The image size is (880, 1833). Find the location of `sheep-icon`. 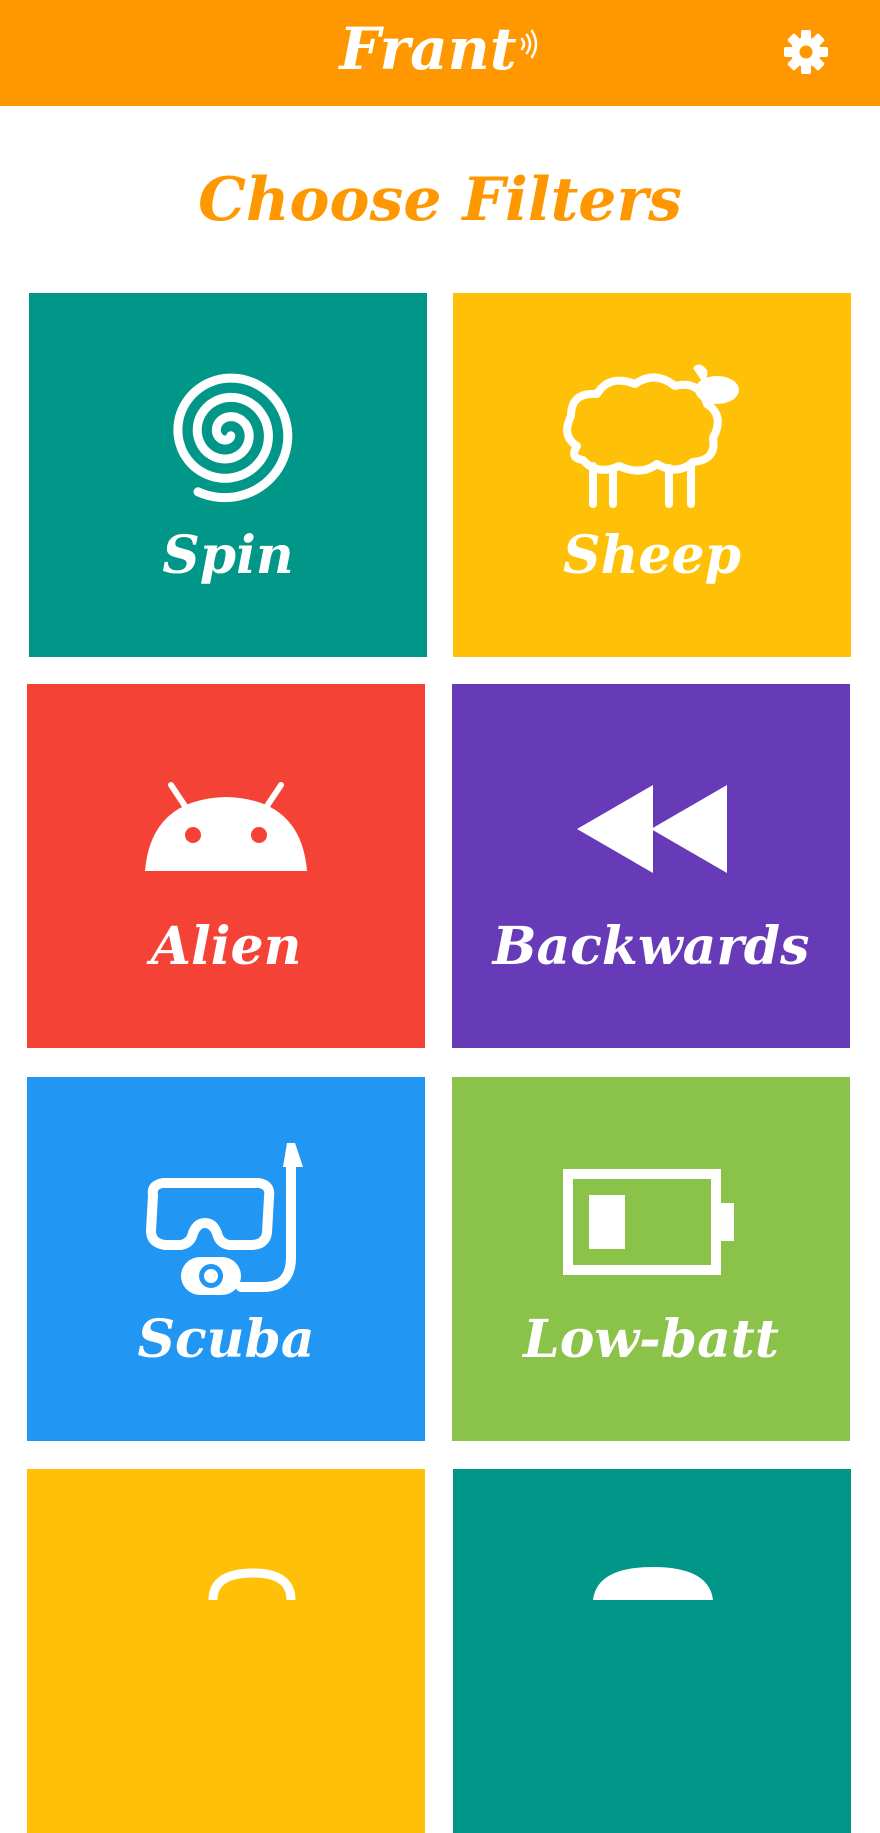

sheep-icon is located at coordinates (651, 436).